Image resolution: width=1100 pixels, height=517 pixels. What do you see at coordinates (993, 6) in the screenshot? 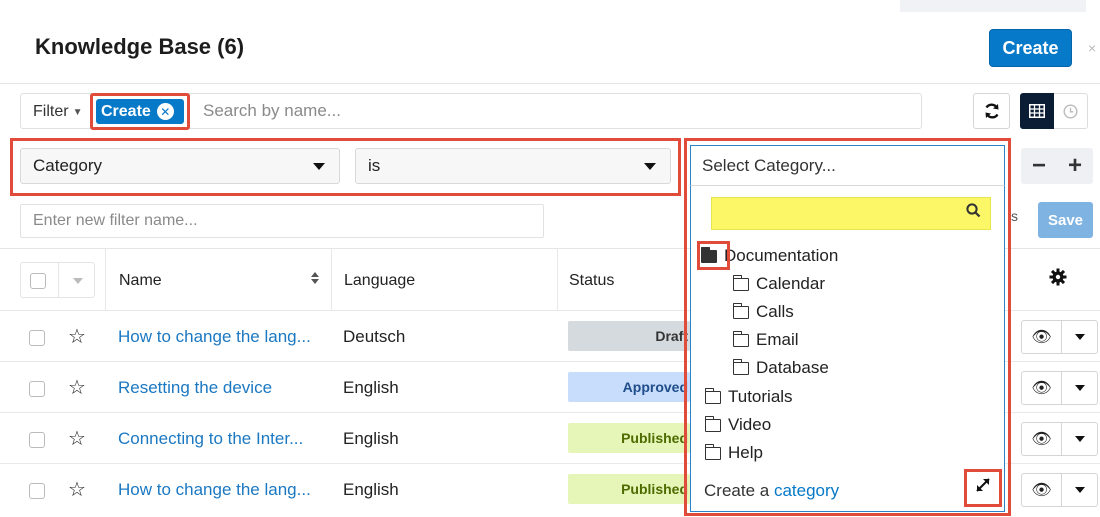
I see `top-right-region` at bounding box center [993, 6].